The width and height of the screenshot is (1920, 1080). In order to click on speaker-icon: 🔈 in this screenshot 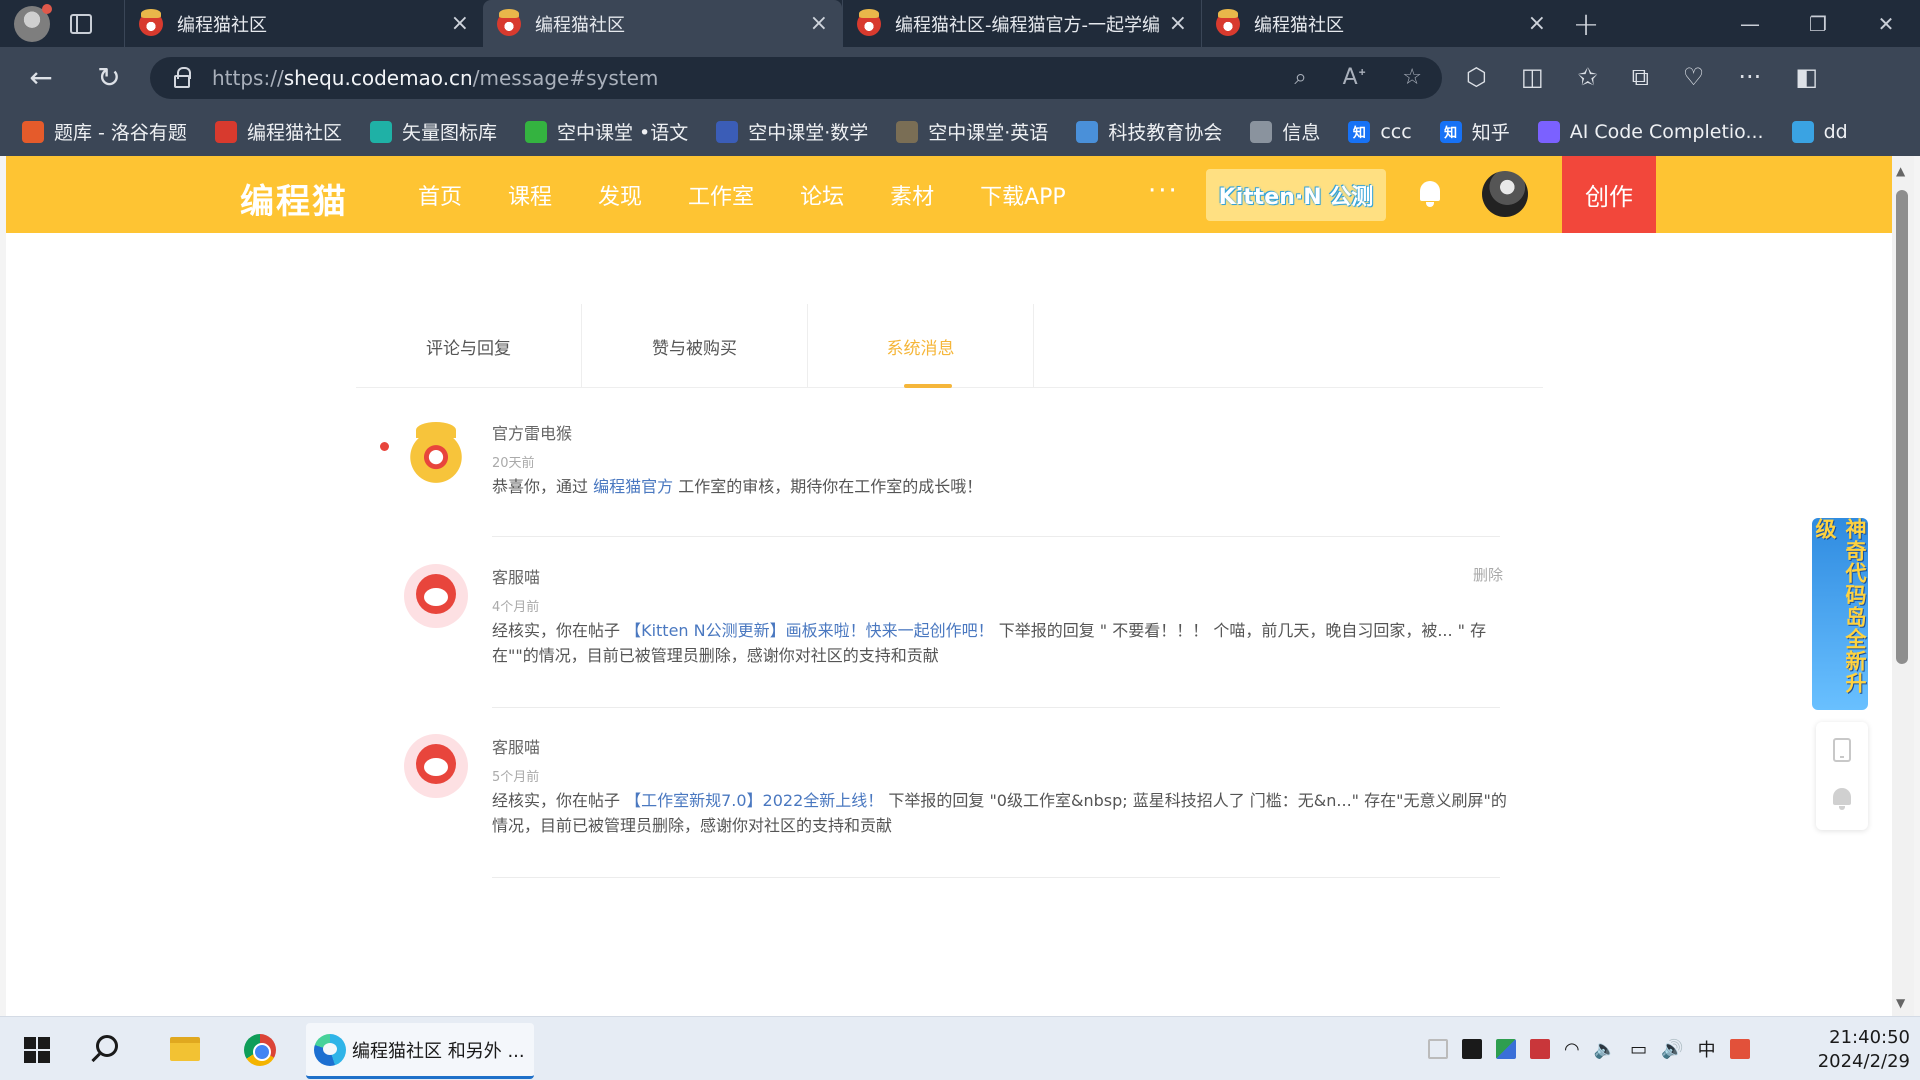, I will do `click(1605, 1049)`.